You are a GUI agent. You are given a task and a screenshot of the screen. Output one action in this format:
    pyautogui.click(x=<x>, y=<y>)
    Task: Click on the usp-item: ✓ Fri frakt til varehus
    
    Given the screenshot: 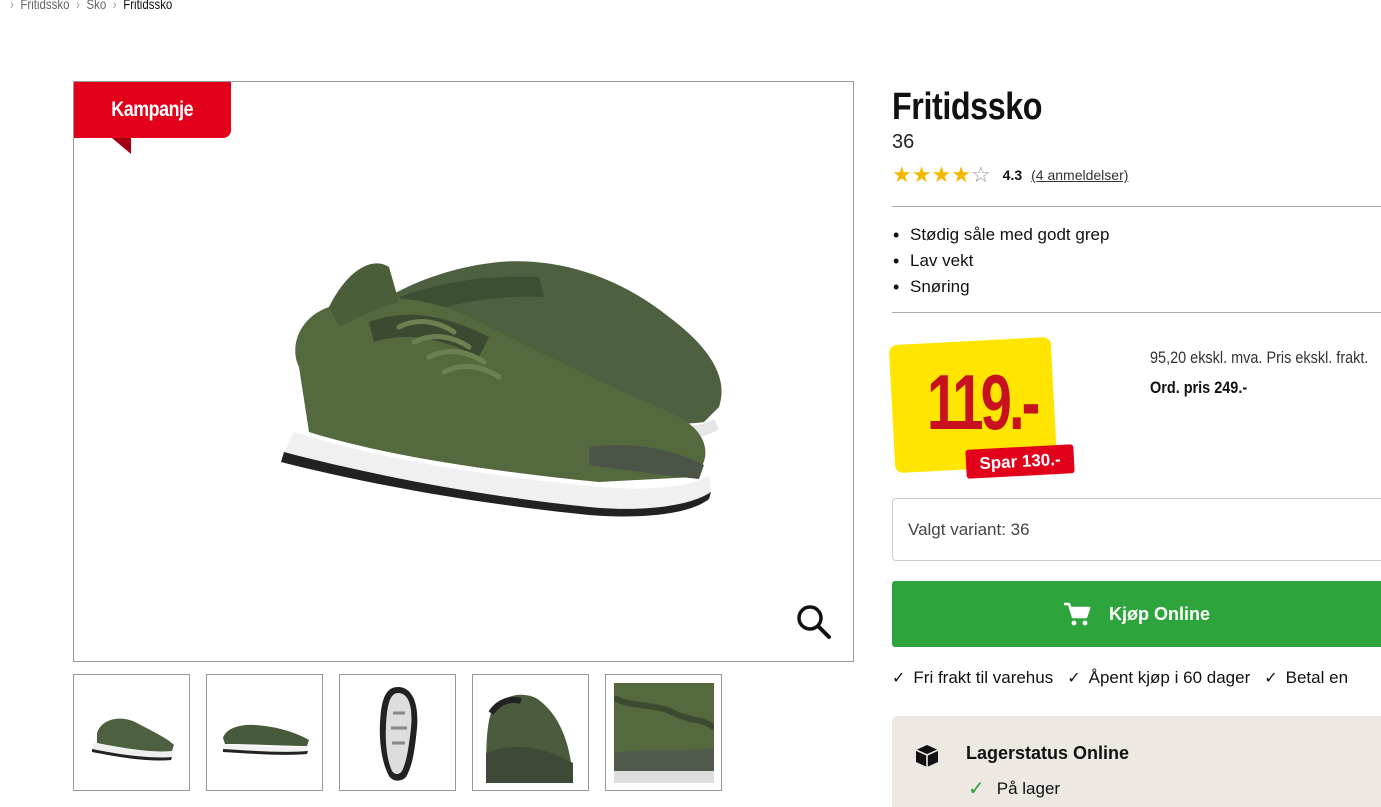 What is the action you would take?
    pyautogui.click(x=972, y=678)
    